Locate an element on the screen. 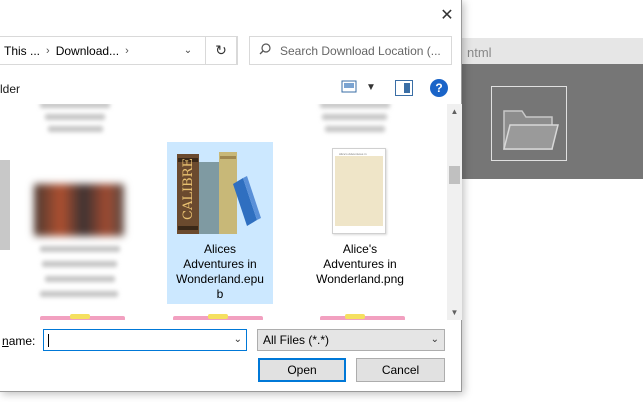 This screenshot has width=643, height=402. cancel-button-label: Cancel is located at coordinates (400, 370).